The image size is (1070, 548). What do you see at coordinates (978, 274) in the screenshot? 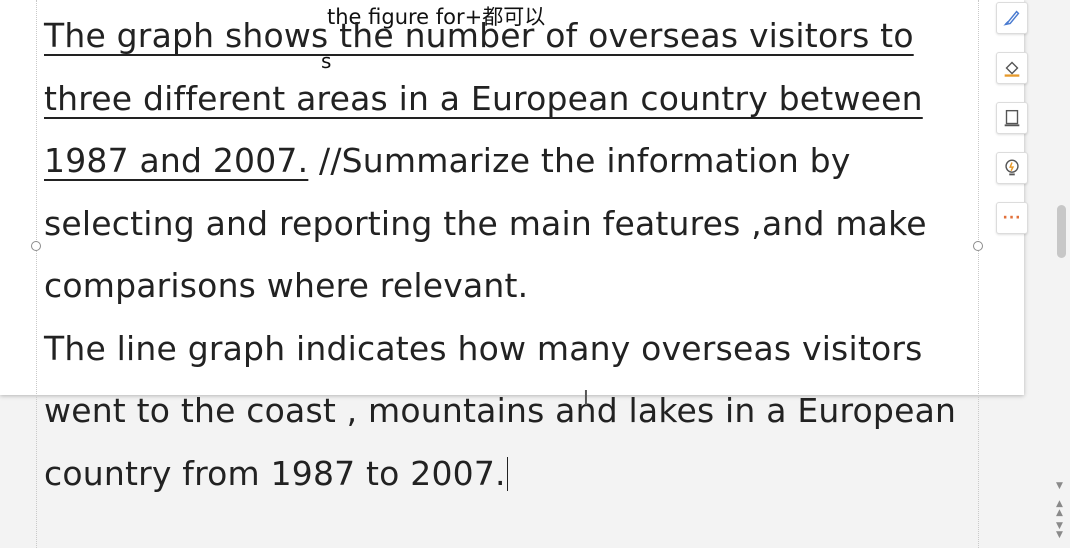
I see `guide-right` at bounding box center [978, 274].